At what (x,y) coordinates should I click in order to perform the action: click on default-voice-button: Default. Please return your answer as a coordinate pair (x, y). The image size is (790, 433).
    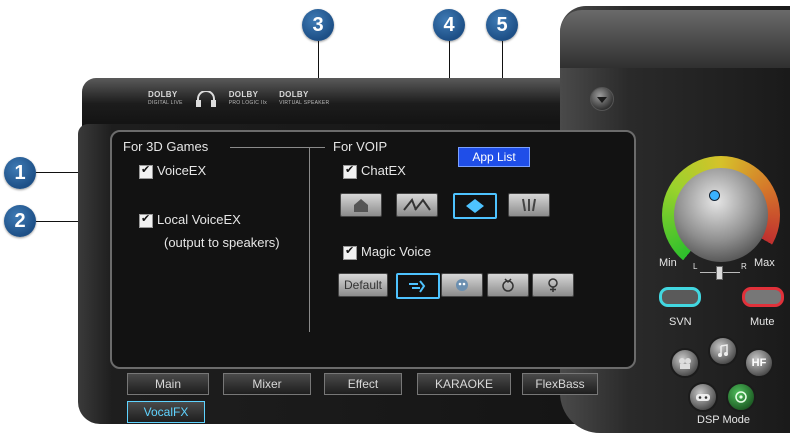
    Looking at the image, I should click on (363, 285).